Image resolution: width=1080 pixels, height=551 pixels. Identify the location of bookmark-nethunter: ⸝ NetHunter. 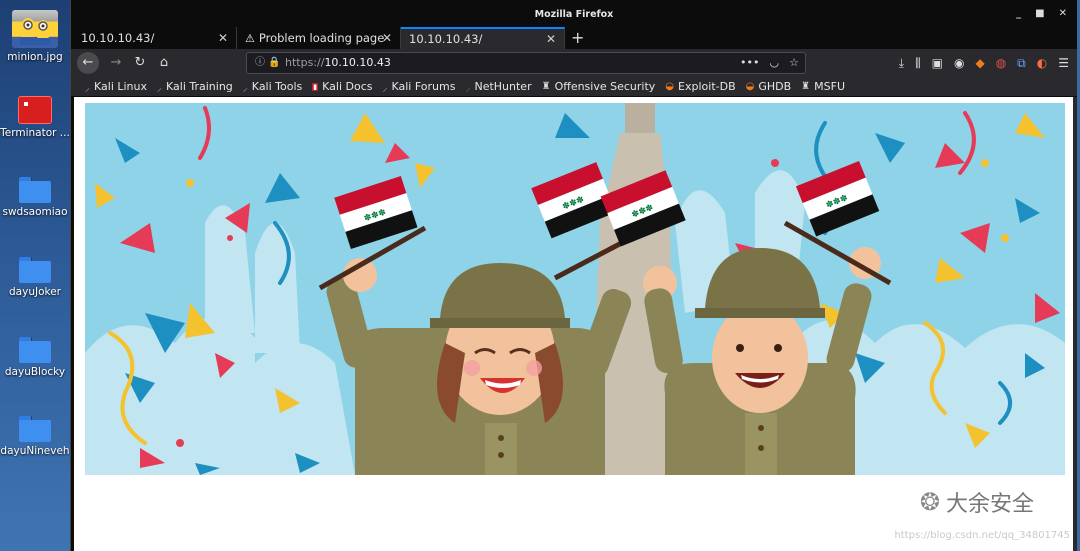
(498, 87).